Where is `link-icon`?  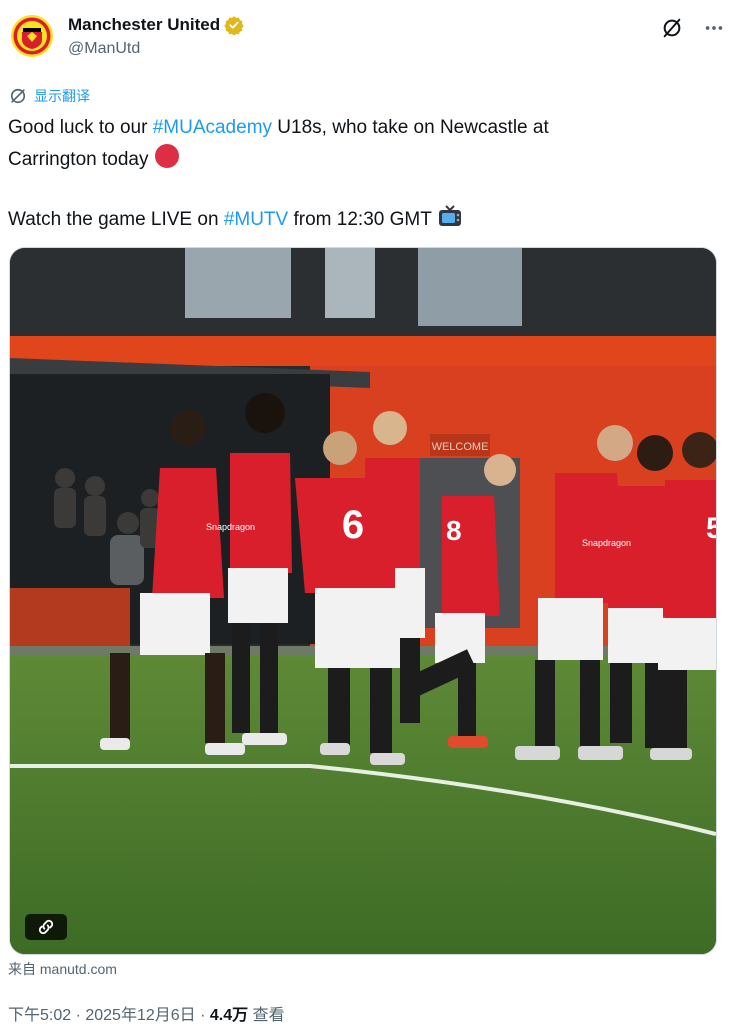
link-icon is located at coordinates (46, 927).